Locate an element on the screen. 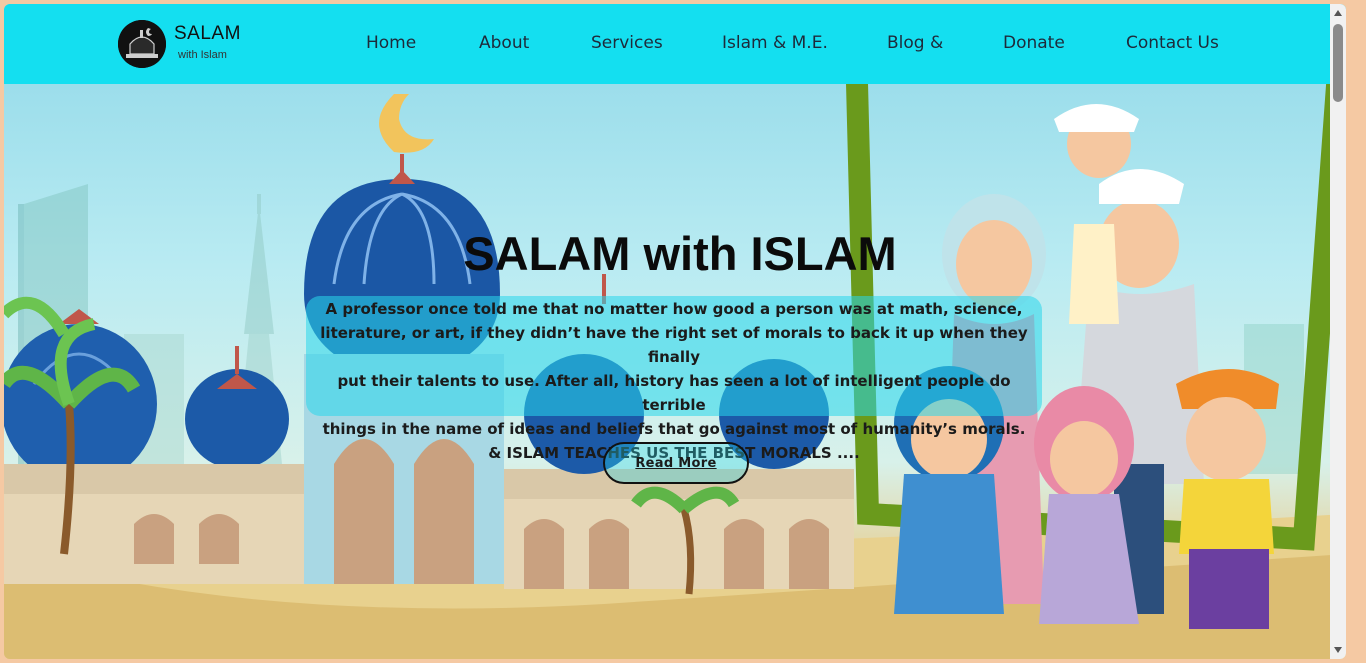  read-more-button: Read More is located at coordinates (676, 463).